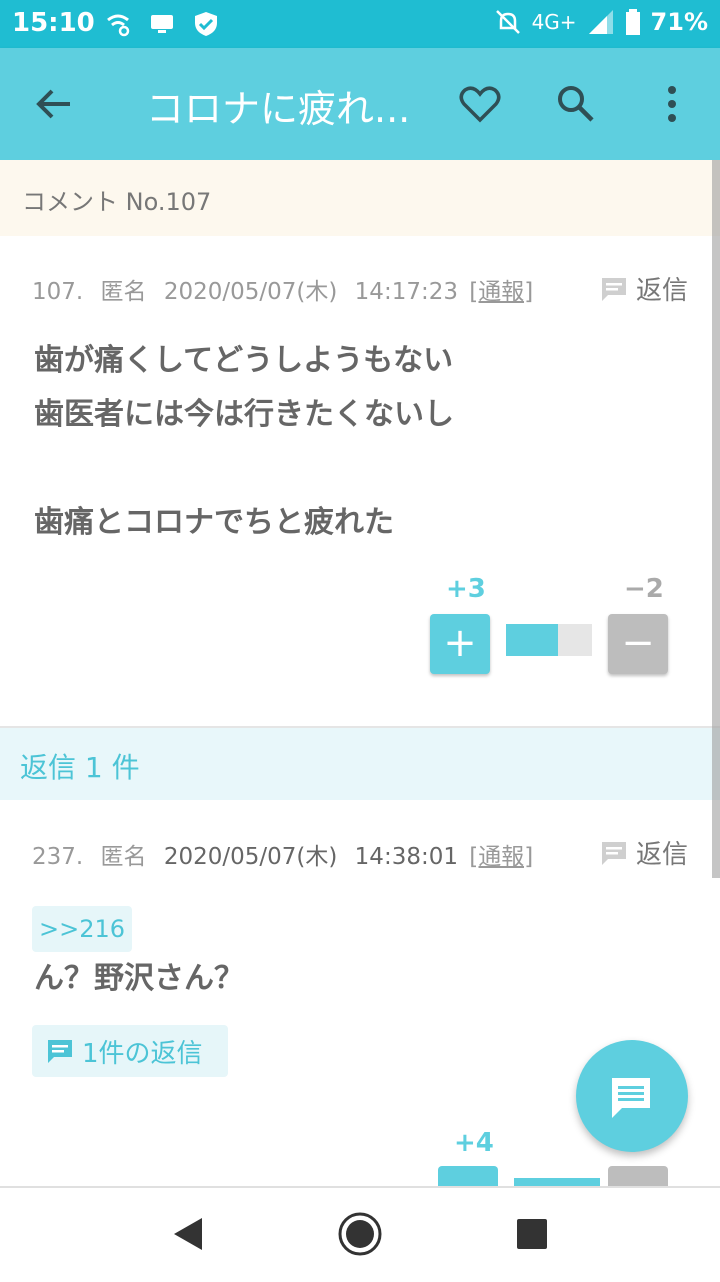  Describe the element at coordinates (188, 1234) in the screenshot. I see `nav-back-icon` at that location.